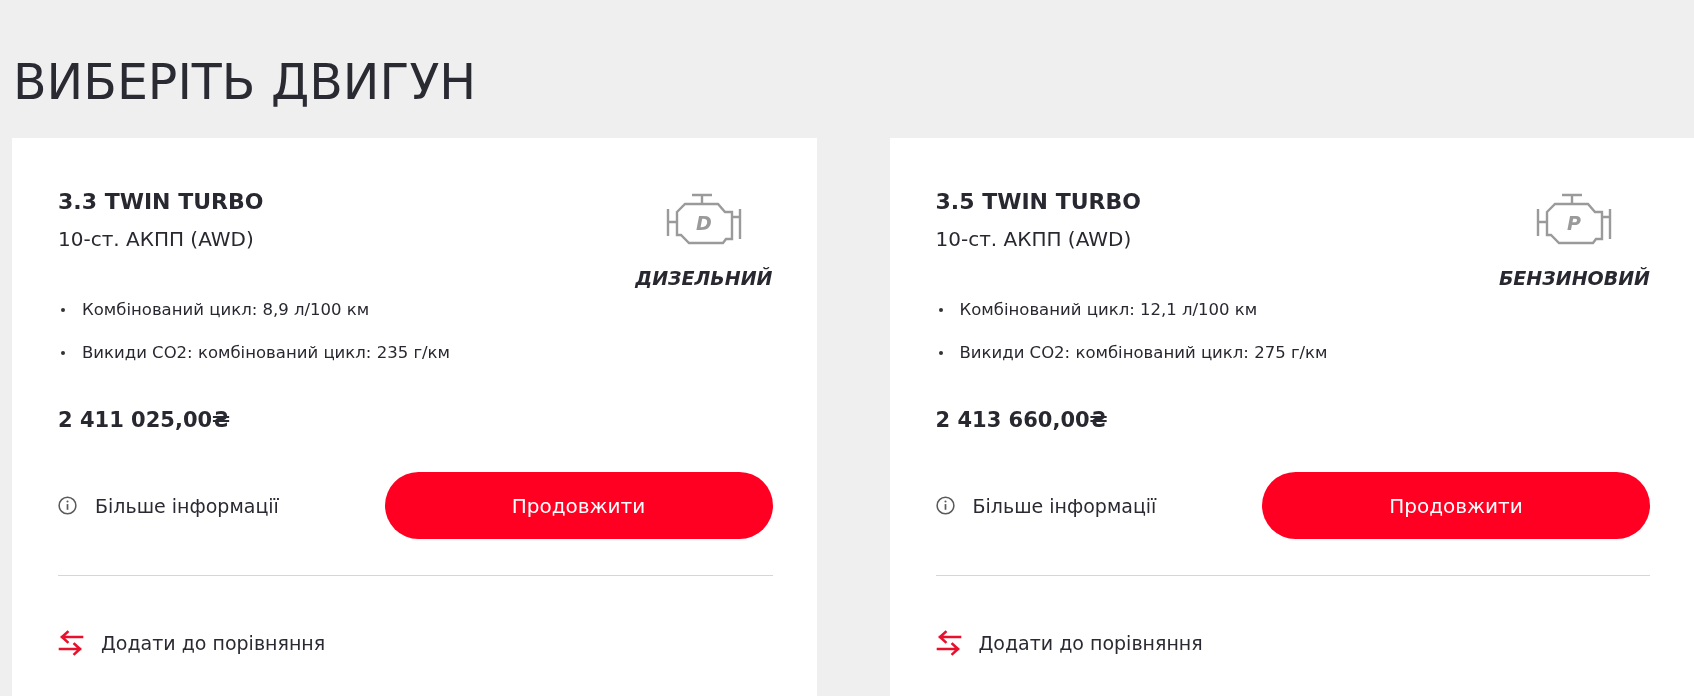 The width and height of the screenshot is (1694, 696). What do you see at coordinates (226, 310) in the screenshot?
I see `spec-text: Комбінований цикл: 8,9 л/100 км` at bounding box center [226, 310].